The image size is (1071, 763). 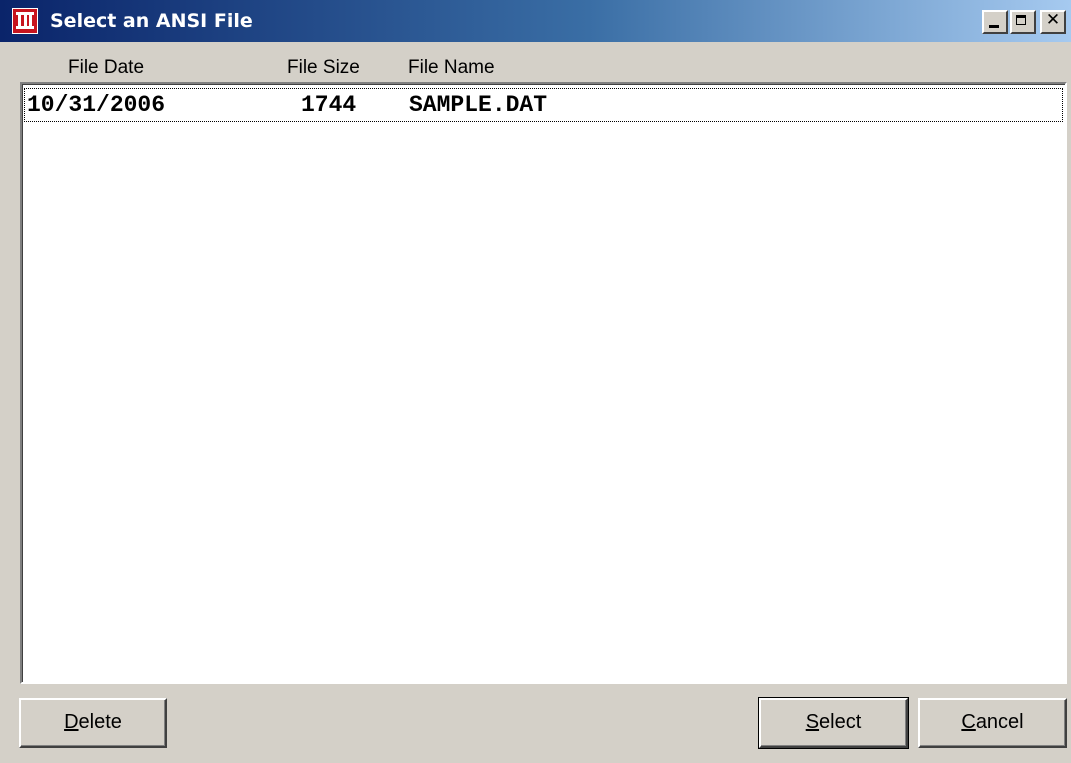 I want to click on file-name-cell: SAMPLE.DAT, so click(x=478, y=105).